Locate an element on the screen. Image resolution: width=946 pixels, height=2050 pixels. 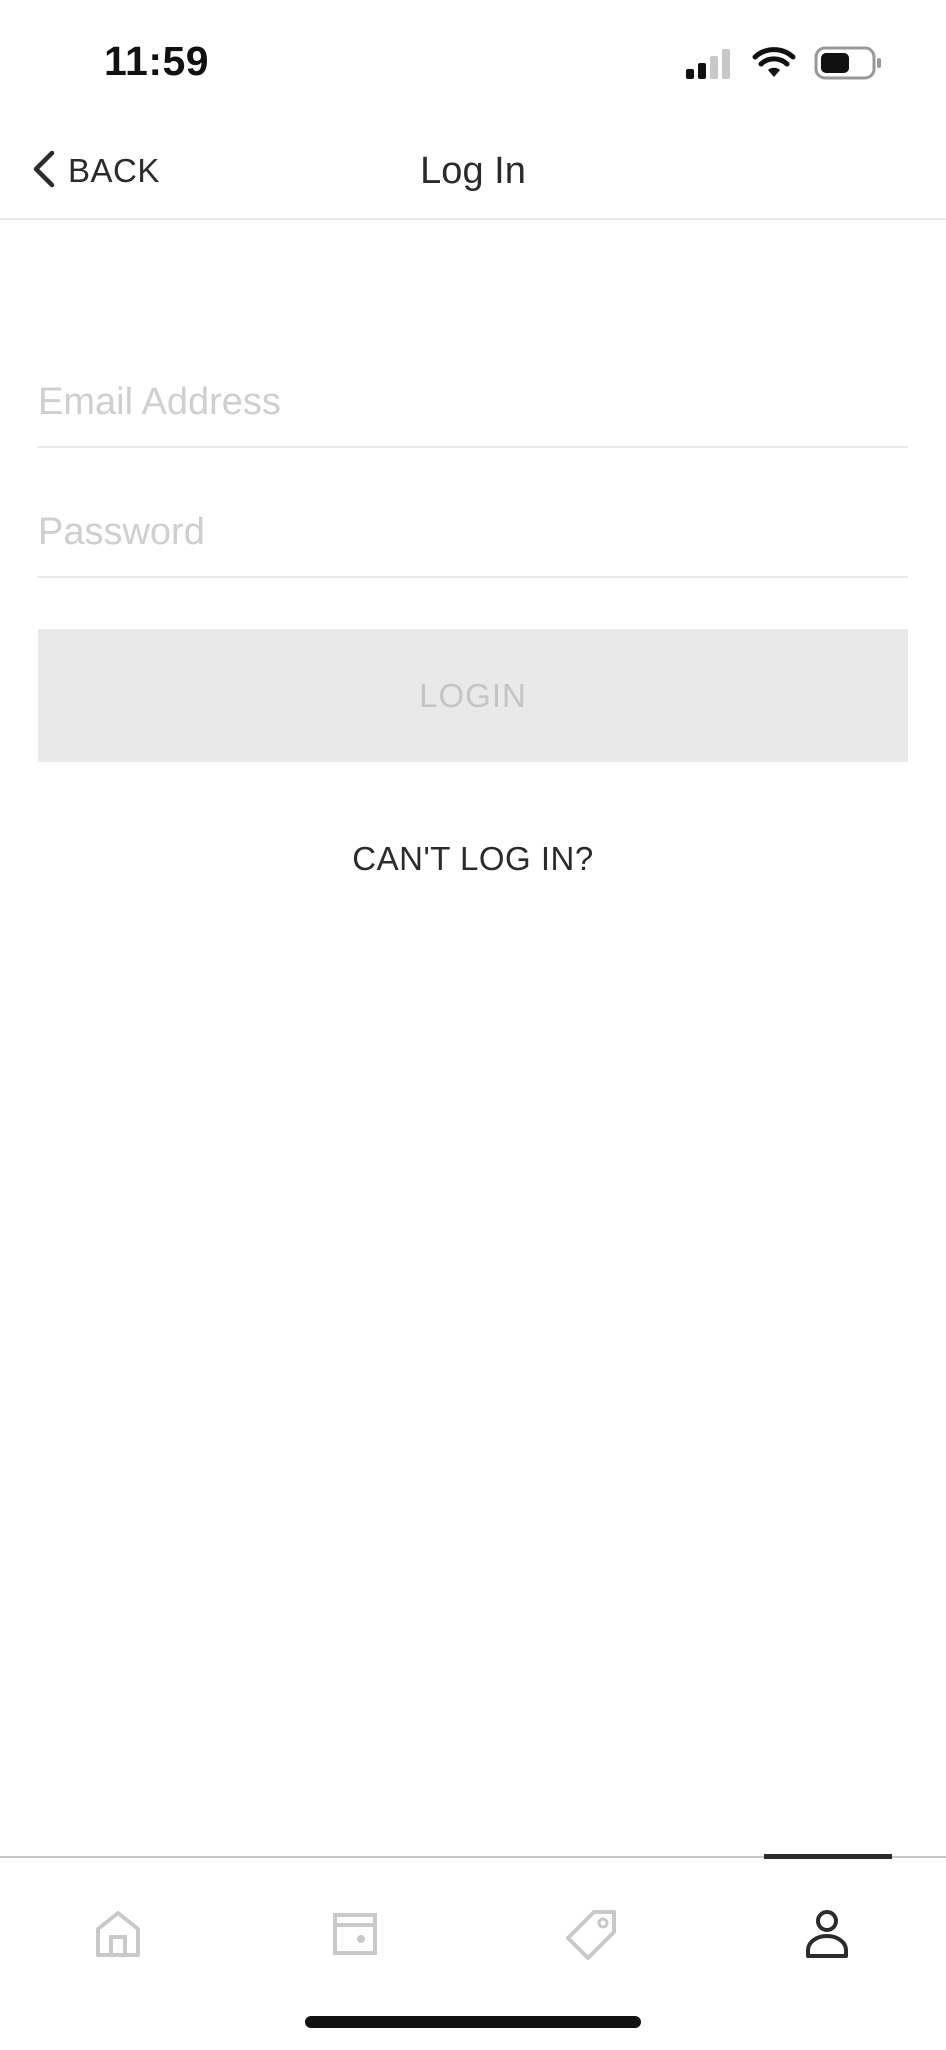
status-icons is located at coordinates (784, 65).